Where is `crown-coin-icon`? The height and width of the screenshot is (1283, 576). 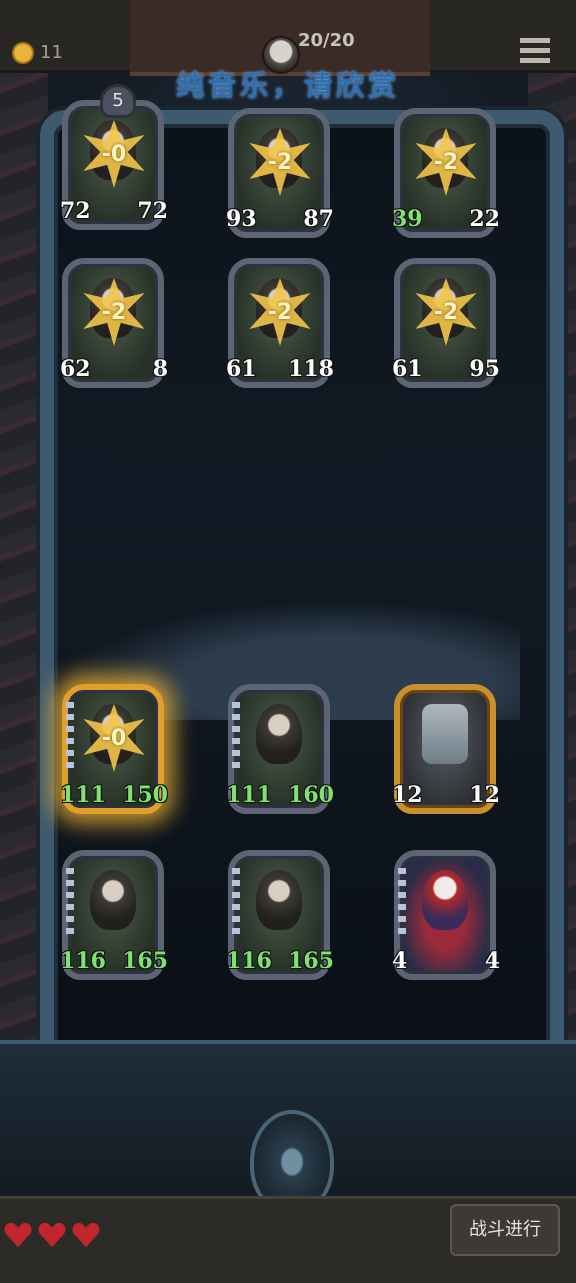
crown-coin-icon is located at coordinates (23, 53).